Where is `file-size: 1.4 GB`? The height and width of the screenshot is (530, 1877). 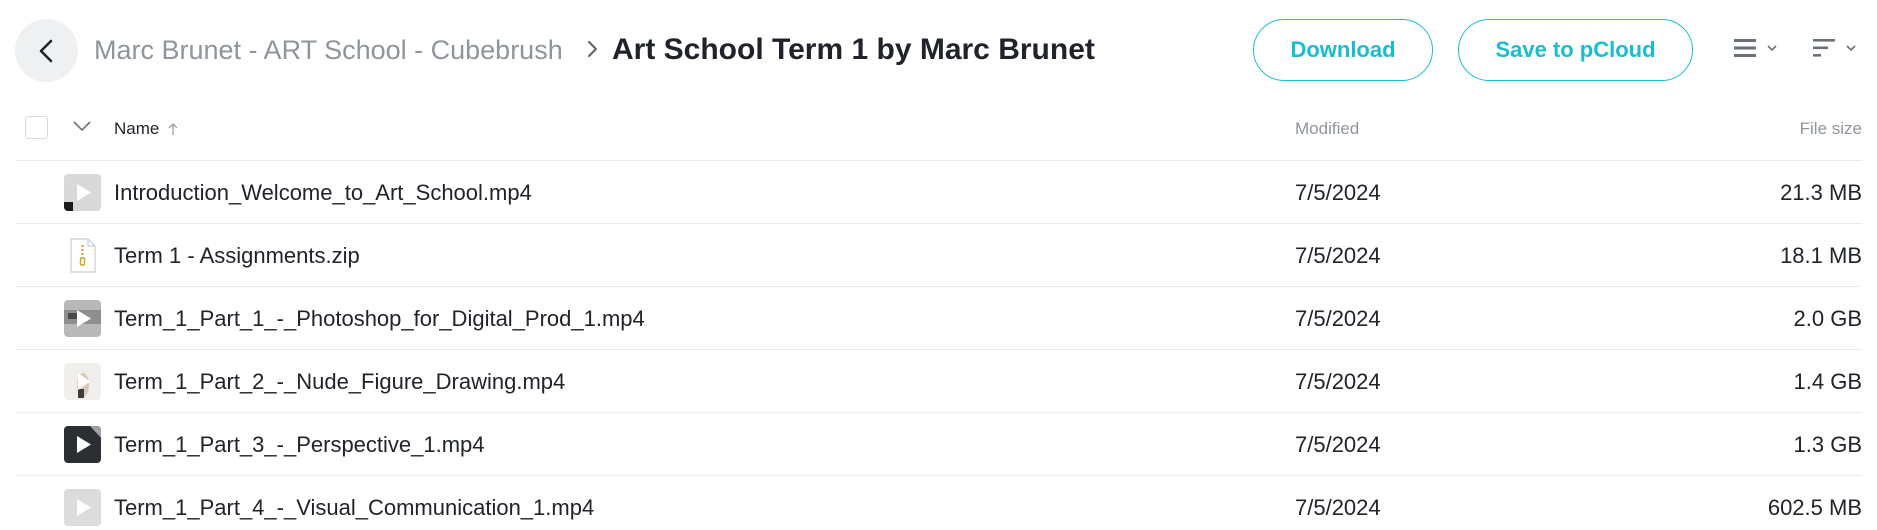
file-size: 1.4 GB is located at coordinates (1827, 381).